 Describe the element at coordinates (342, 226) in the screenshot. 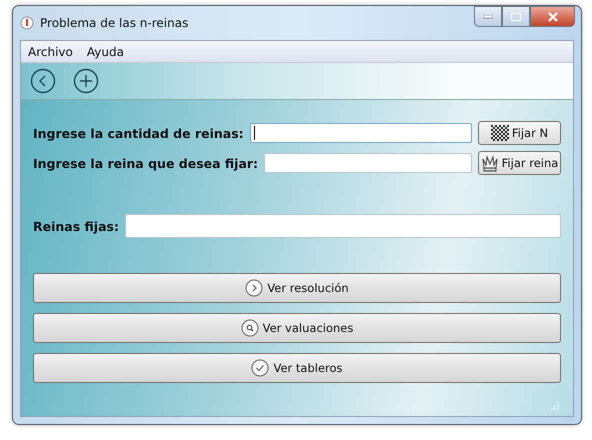

I see `fixed-queens-field` at that location.